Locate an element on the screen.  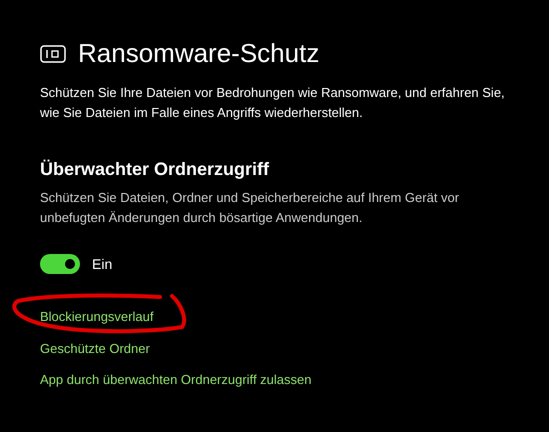
section-description: Schützen Sie Dateien, Ordner und Speicherbereiche auf Ihrem Gerät vor unbefugten Änderungen durch bösartige Anwendungen. is located at coordinates (250, 208).